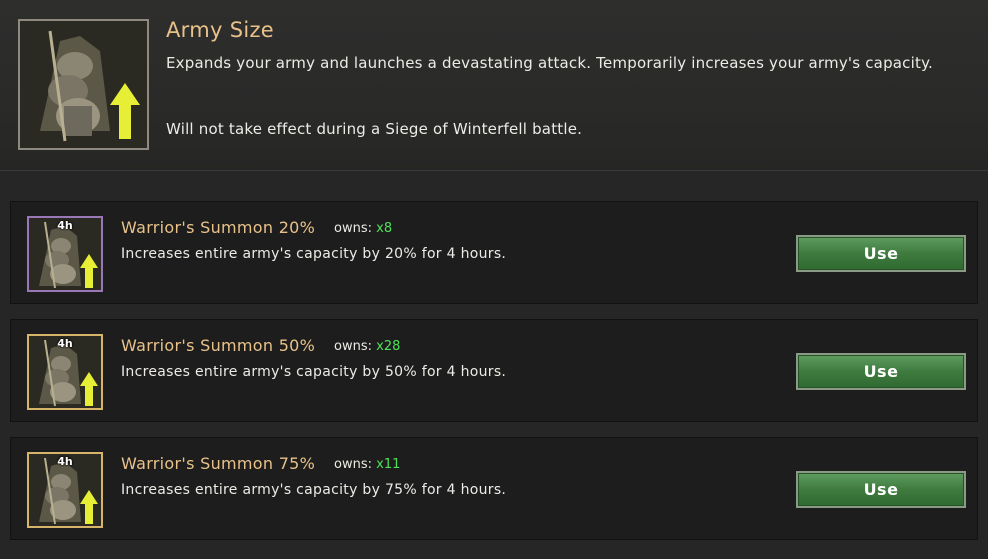 The image size is (988, 559). What do you see at coordinates (218, 463) in the screenshot?
I see `item-name: Warrior's Summon 75%` at bounding box center [218, 463].